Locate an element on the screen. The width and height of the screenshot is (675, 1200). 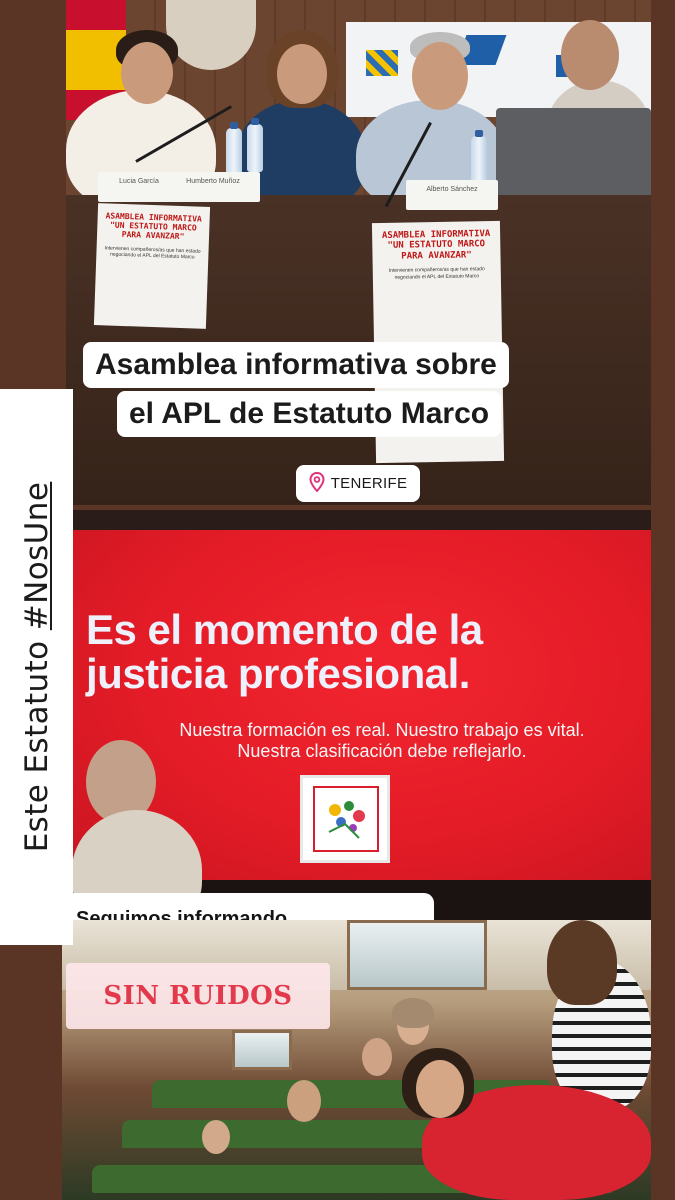
logo-frame is located at coordinates (346, 819).